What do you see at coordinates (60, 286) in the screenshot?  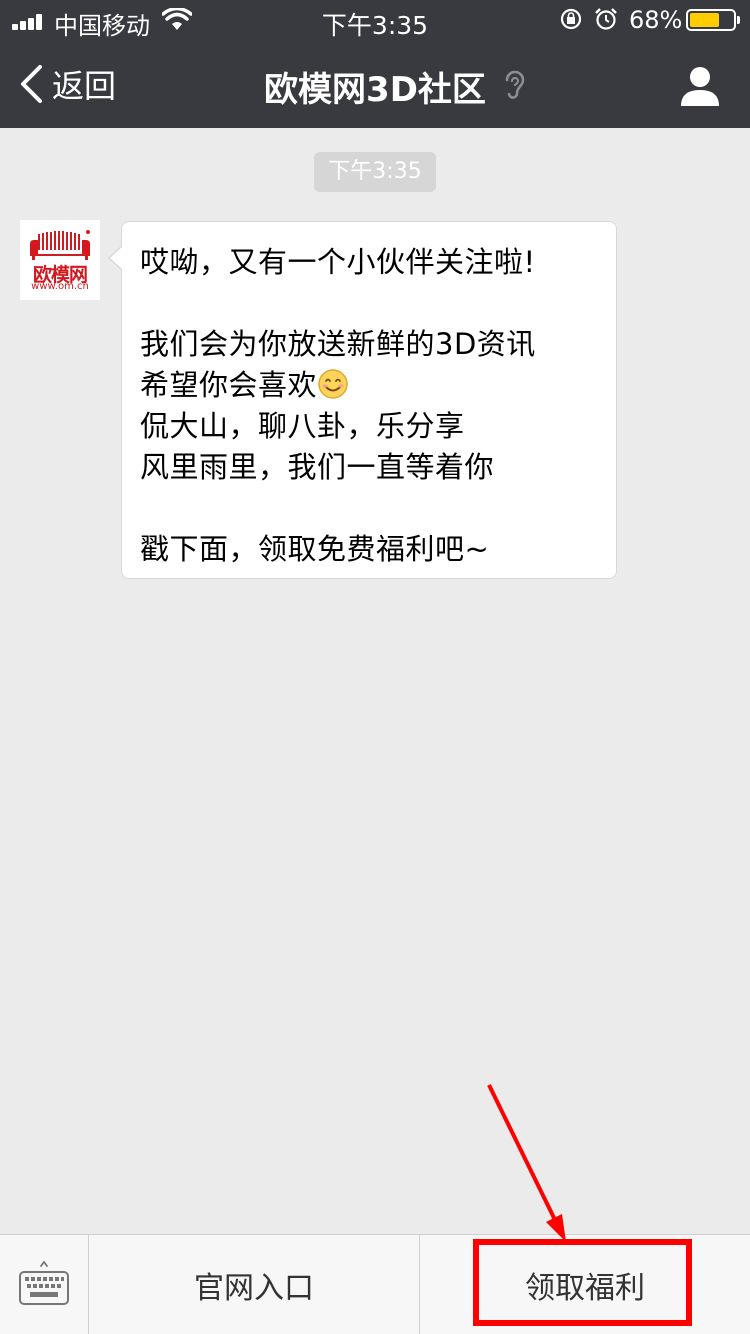 I see `avatar-url-text: www.om.cn` at bounding box center [60, 286].